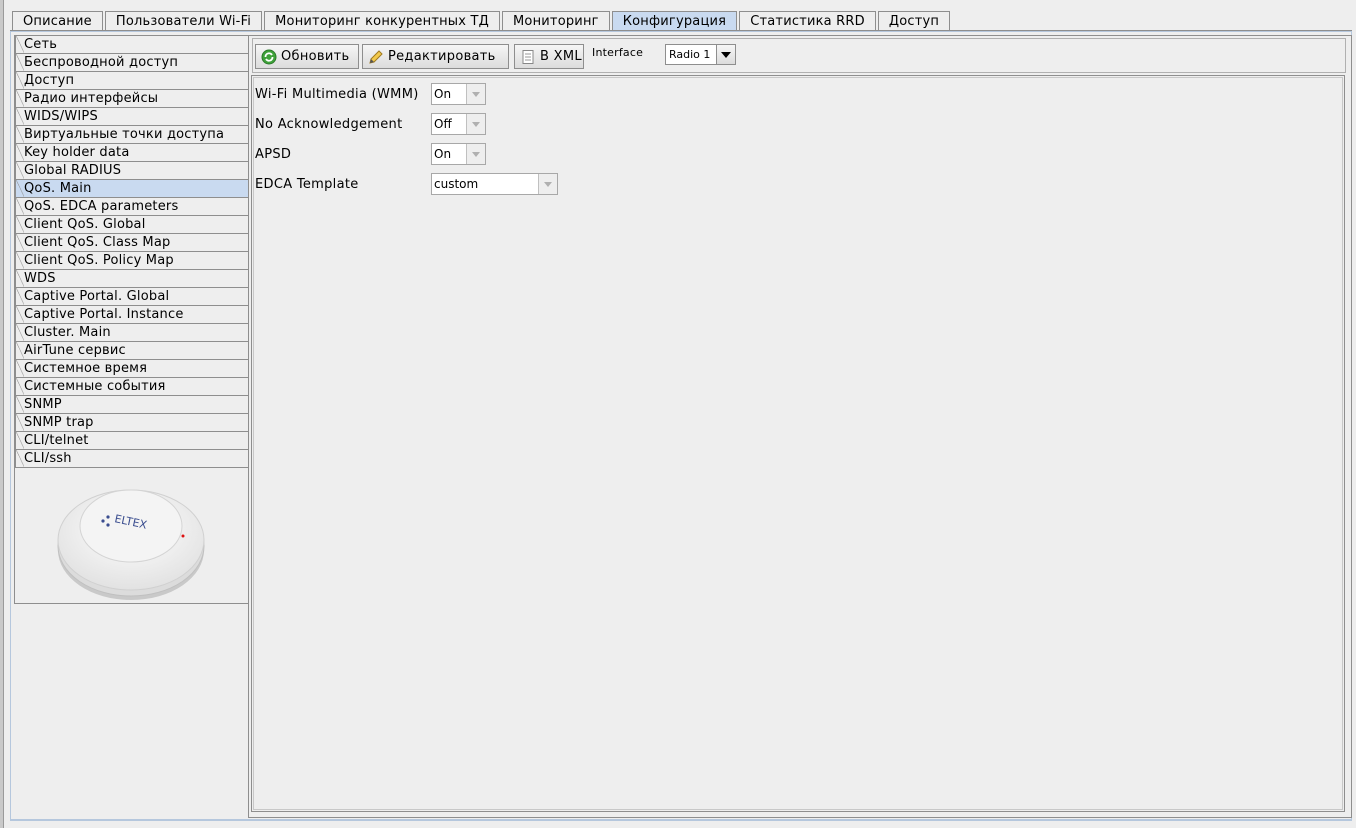 The height and width of the screenshot is (828, 1356). What do you see at coordinates (131, 279) in the screenshot?
I see `sidebar-item-wds: WDS` at bounding box center [131, 279].